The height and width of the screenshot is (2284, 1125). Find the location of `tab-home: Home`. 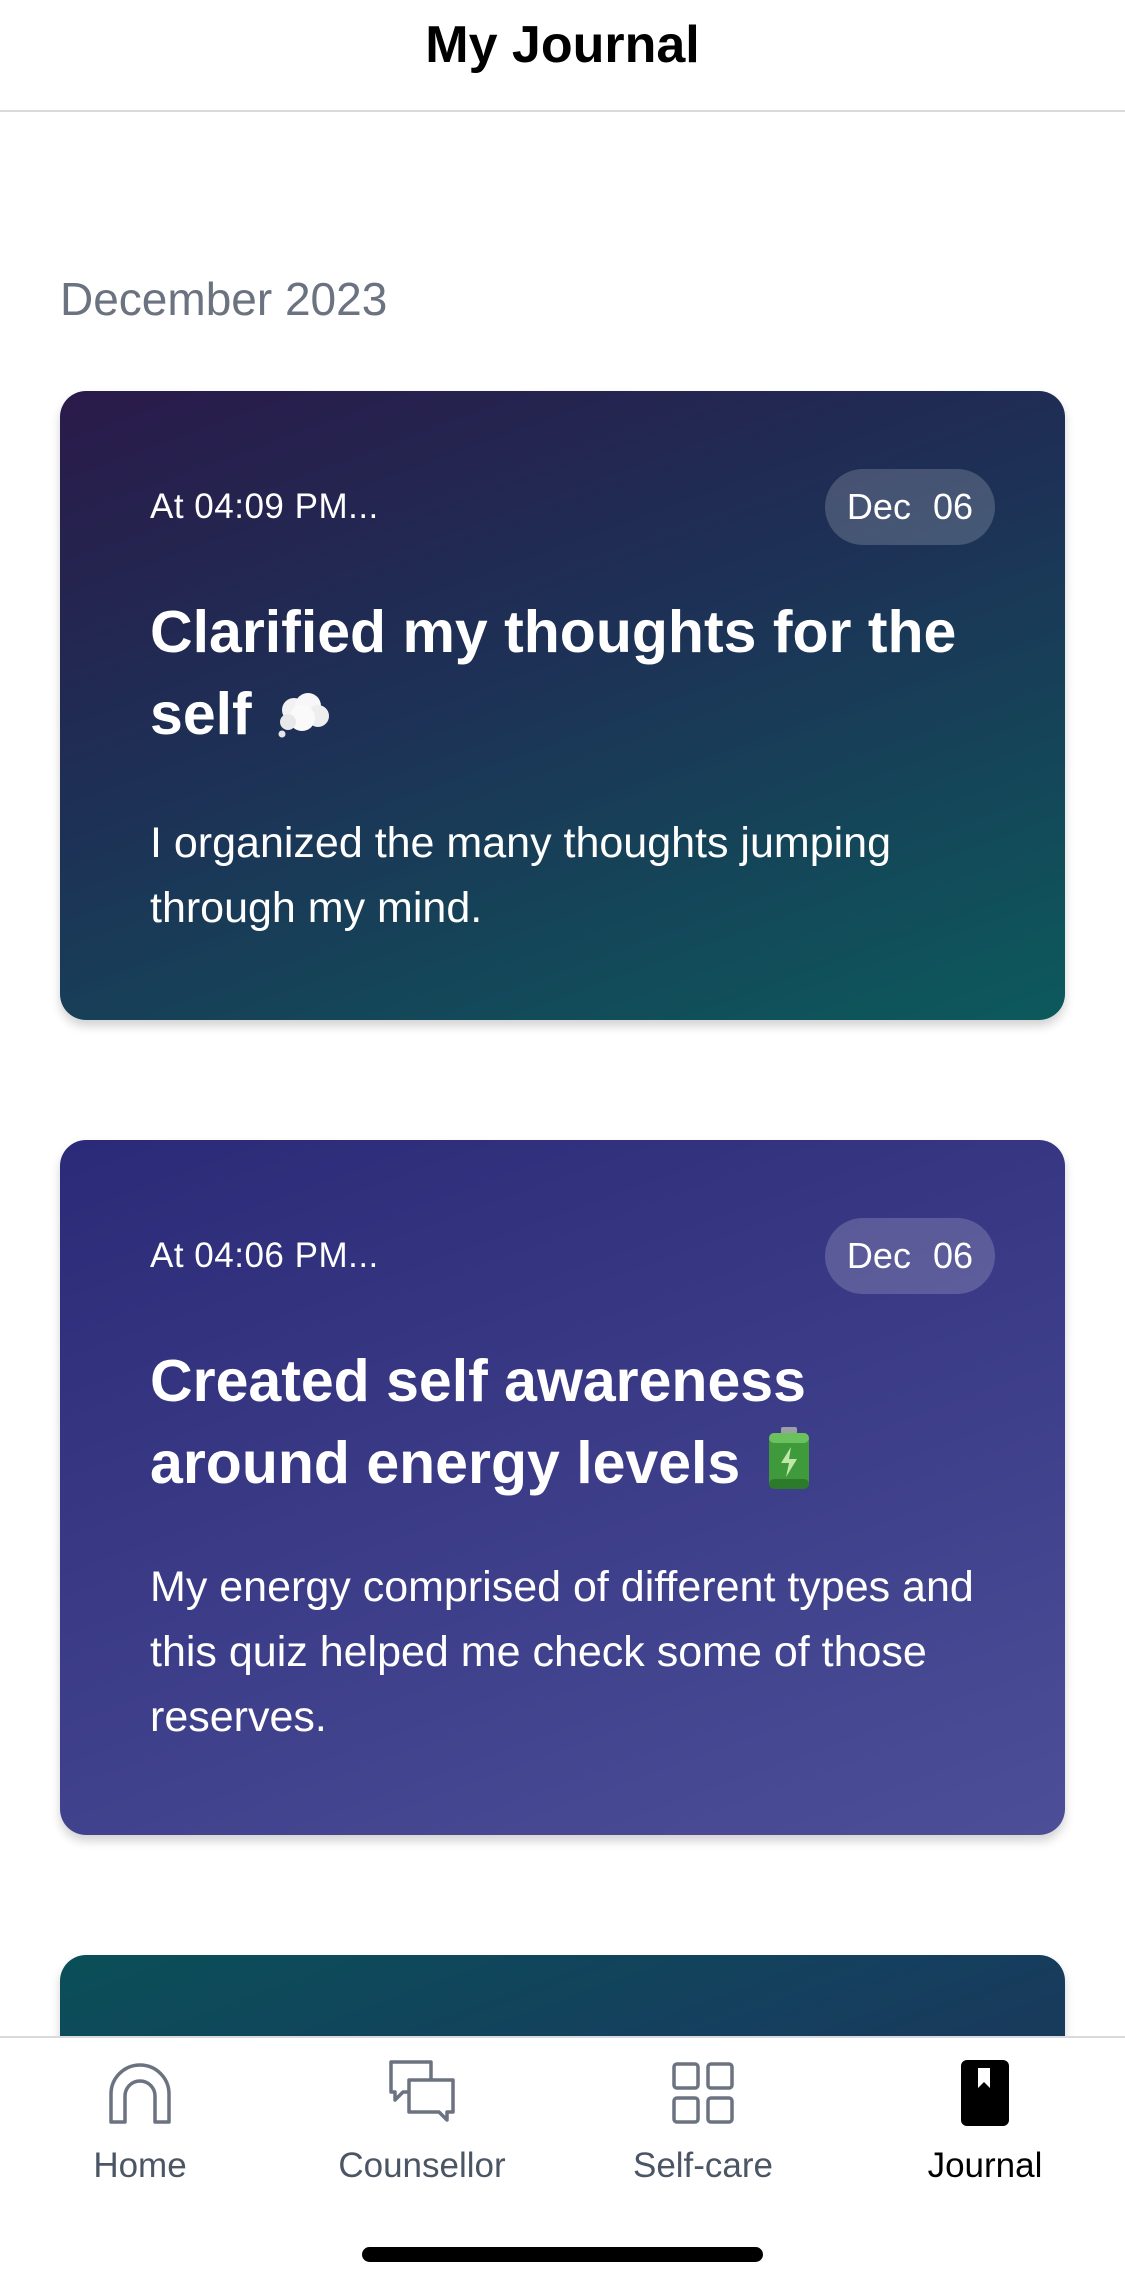

tab-home: Home is located at coordinates (140, 2133).